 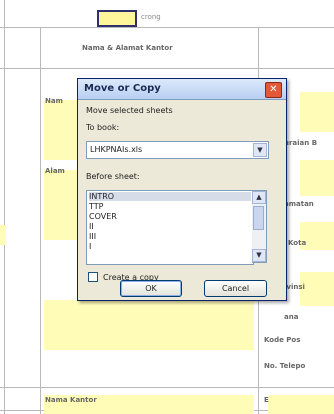 What do you see at coordinates (113, 176) in the screenshot?
I see `before-sheet-label: Before sheet:` at bounding box center [113, 176].